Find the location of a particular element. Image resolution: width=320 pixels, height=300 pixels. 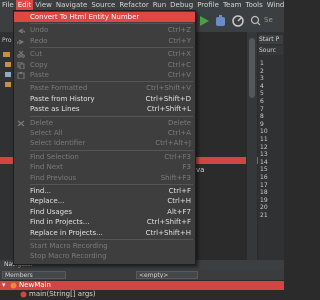

menu-item-cut: Cut Ctrl+X is located at coordinates (104, 54).